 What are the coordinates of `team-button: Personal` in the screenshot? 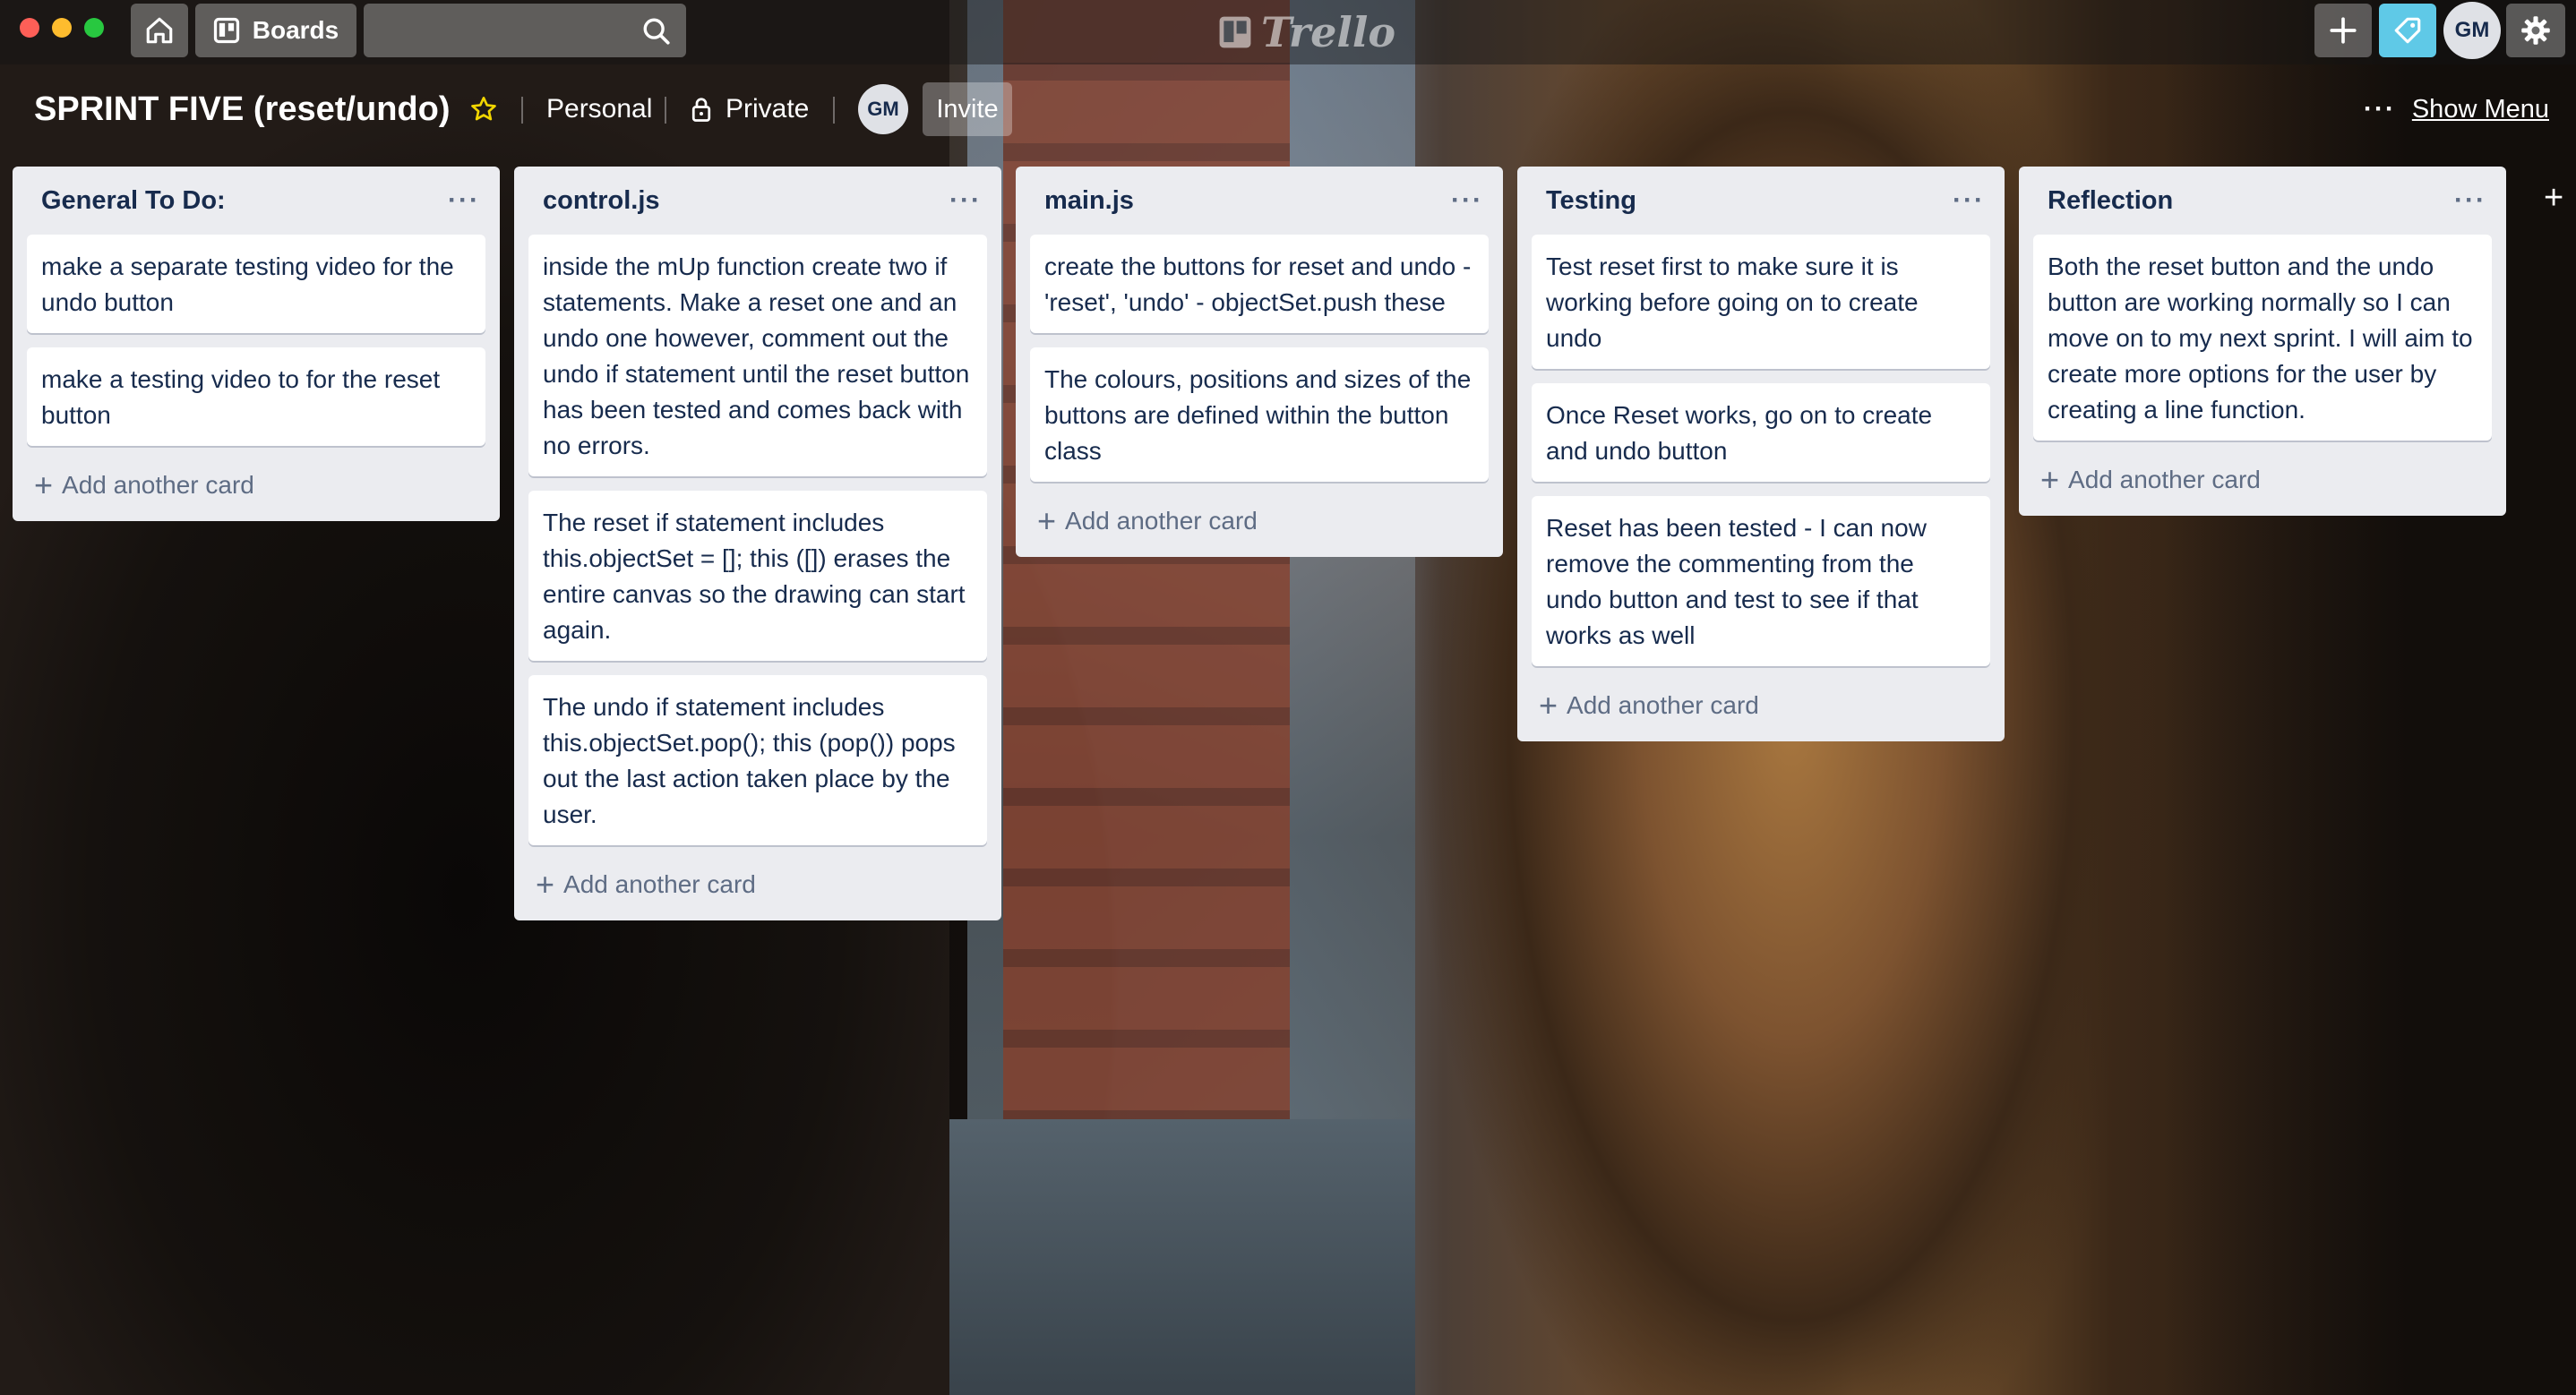 It's located at (599, 109).